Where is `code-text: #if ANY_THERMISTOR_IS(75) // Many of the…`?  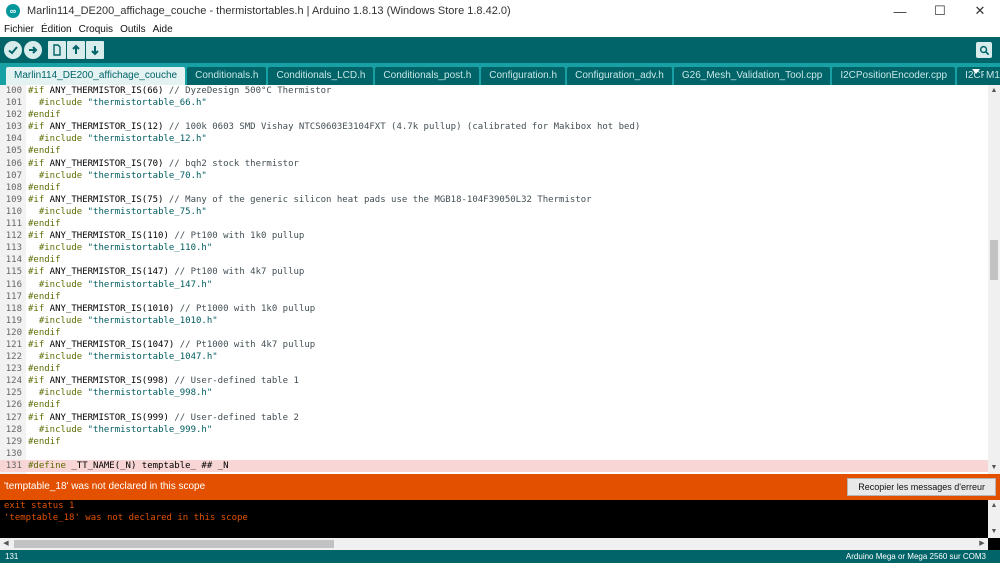 code-text: #if ANY_THERMISTOR_IS(75) // Many of the… is located at coordinates (310, 200).